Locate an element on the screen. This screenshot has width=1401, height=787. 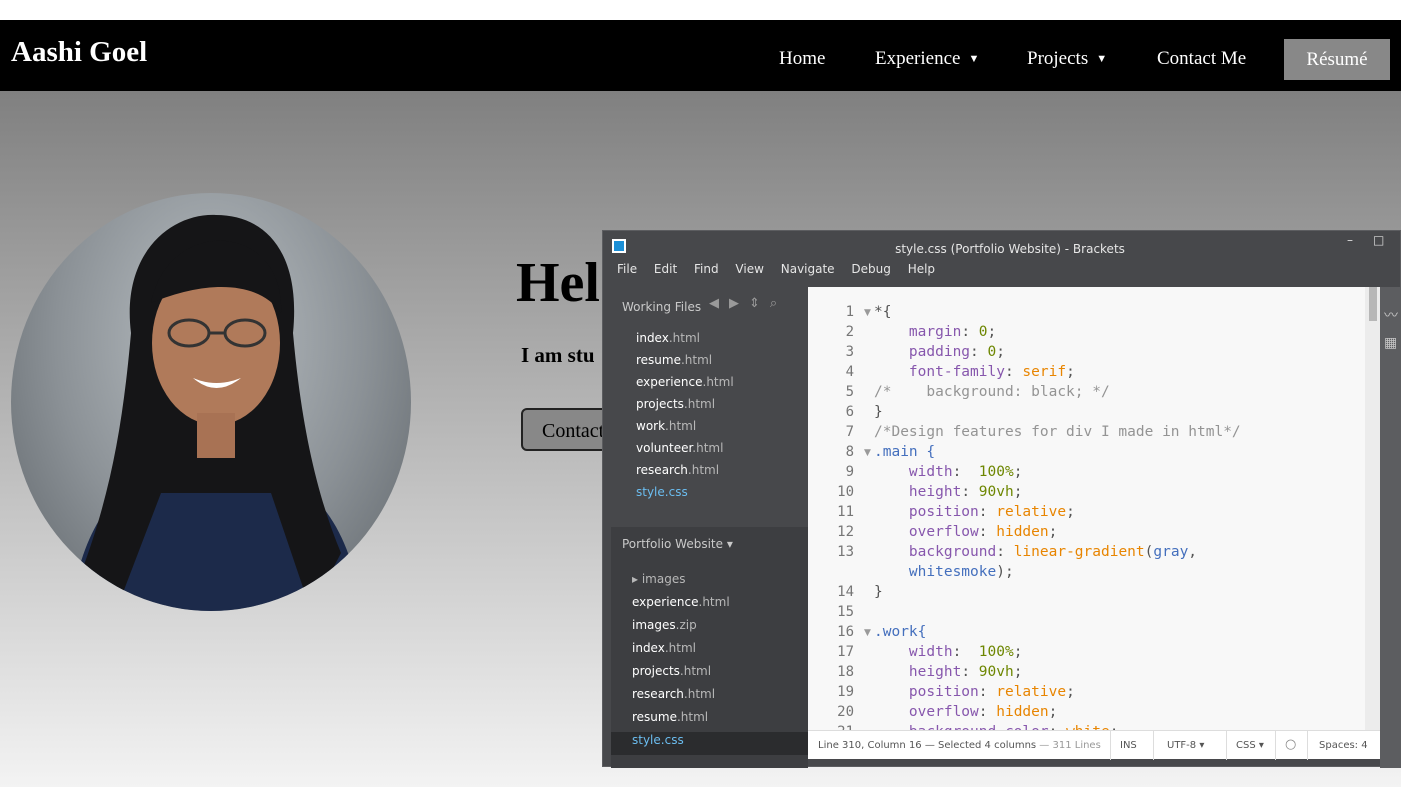
maximize-button: □ is located at coordinates (1378, 240).